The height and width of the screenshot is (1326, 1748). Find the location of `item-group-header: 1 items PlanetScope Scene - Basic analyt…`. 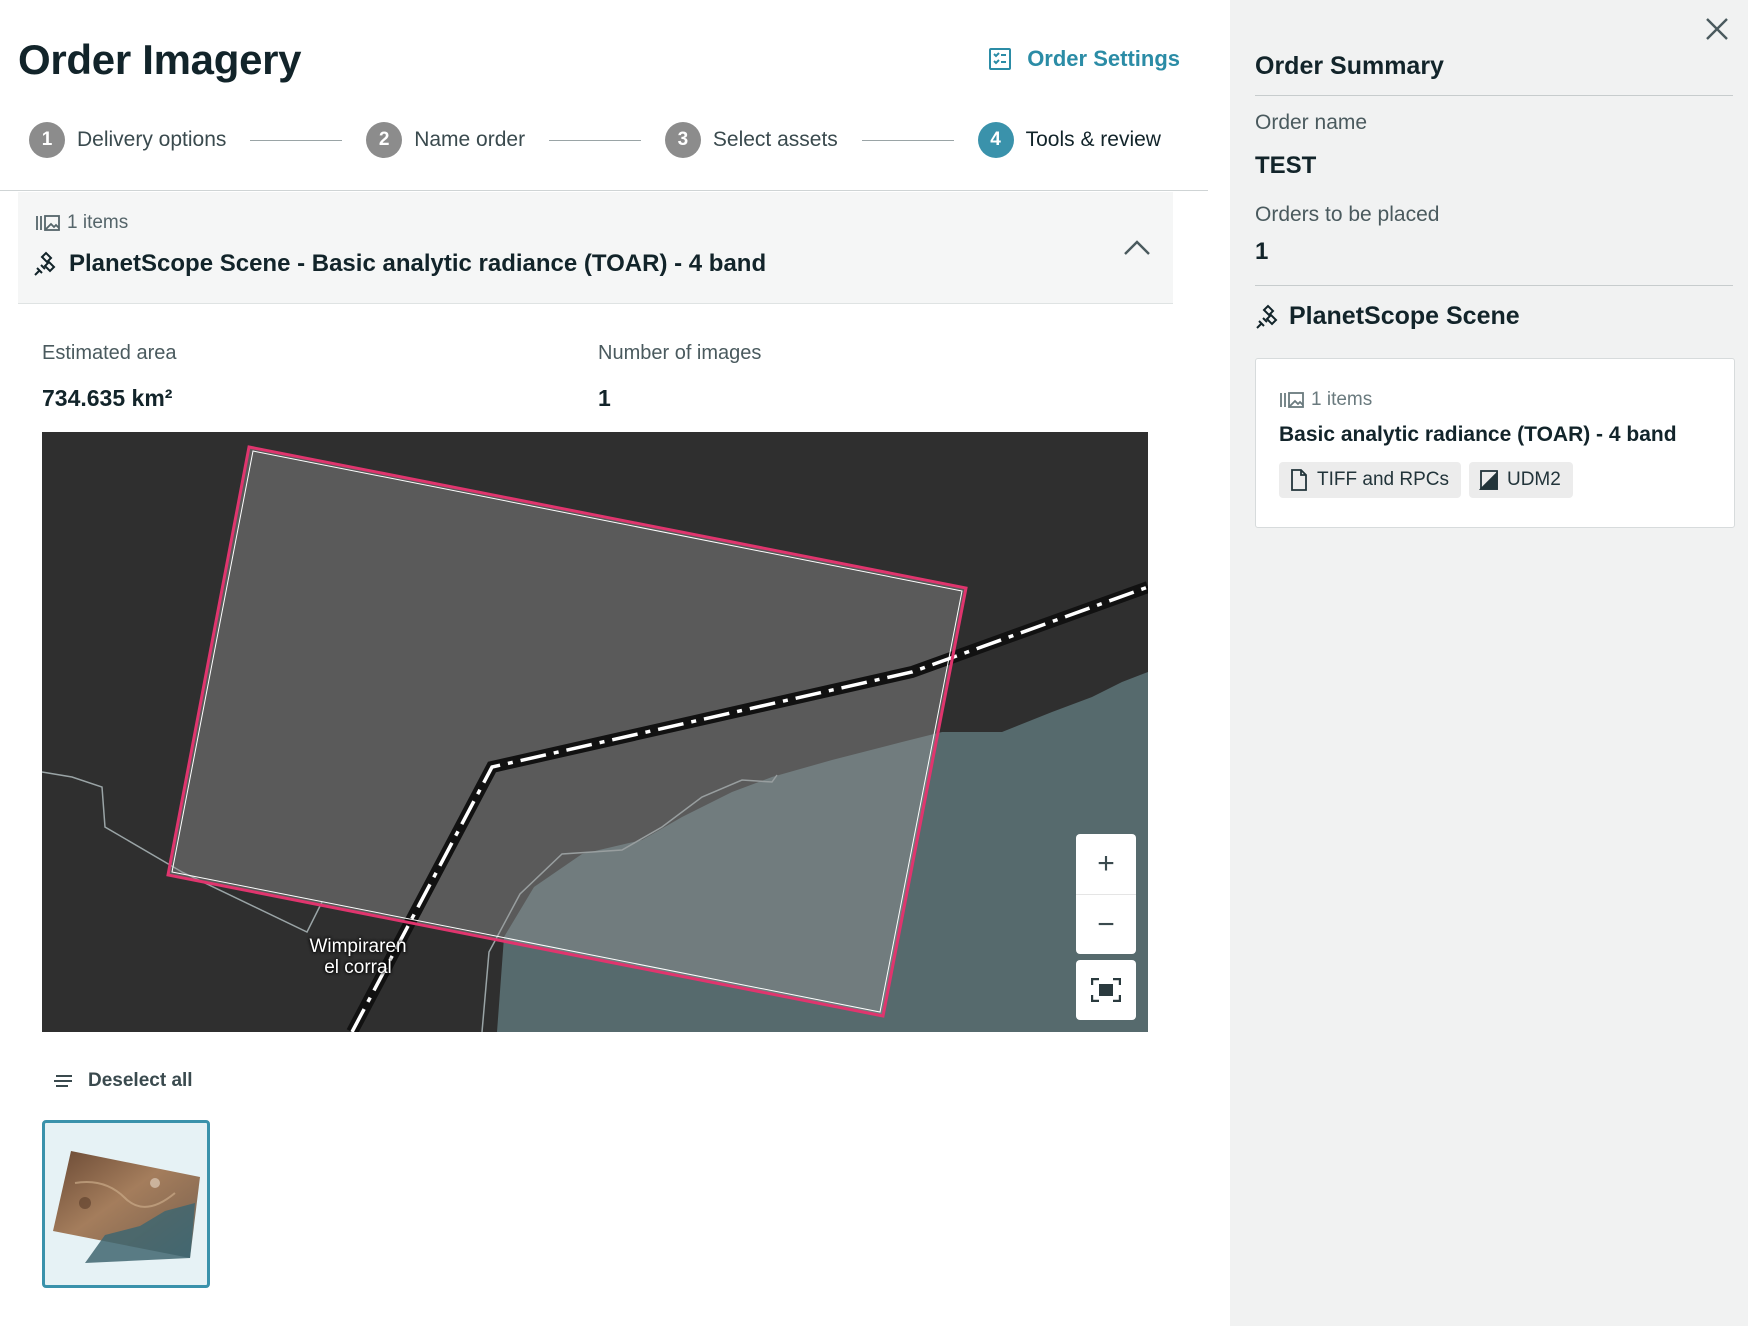

item-group-header: 1 items PlanetScope Scene - Basic analyt… is located at coordinates (595, 248).